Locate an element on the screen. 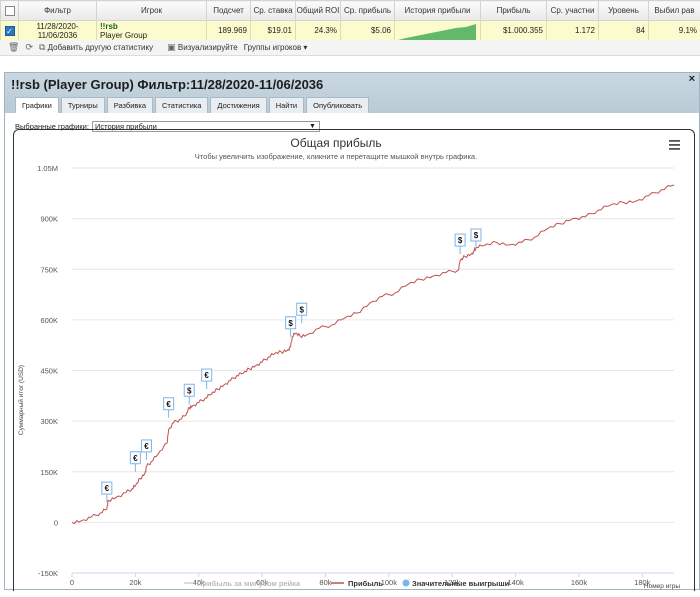 Image resolution: width=700 pixels, height=597 pixels. tab-publish: Опубликовать is located at coordinates (337, 105).